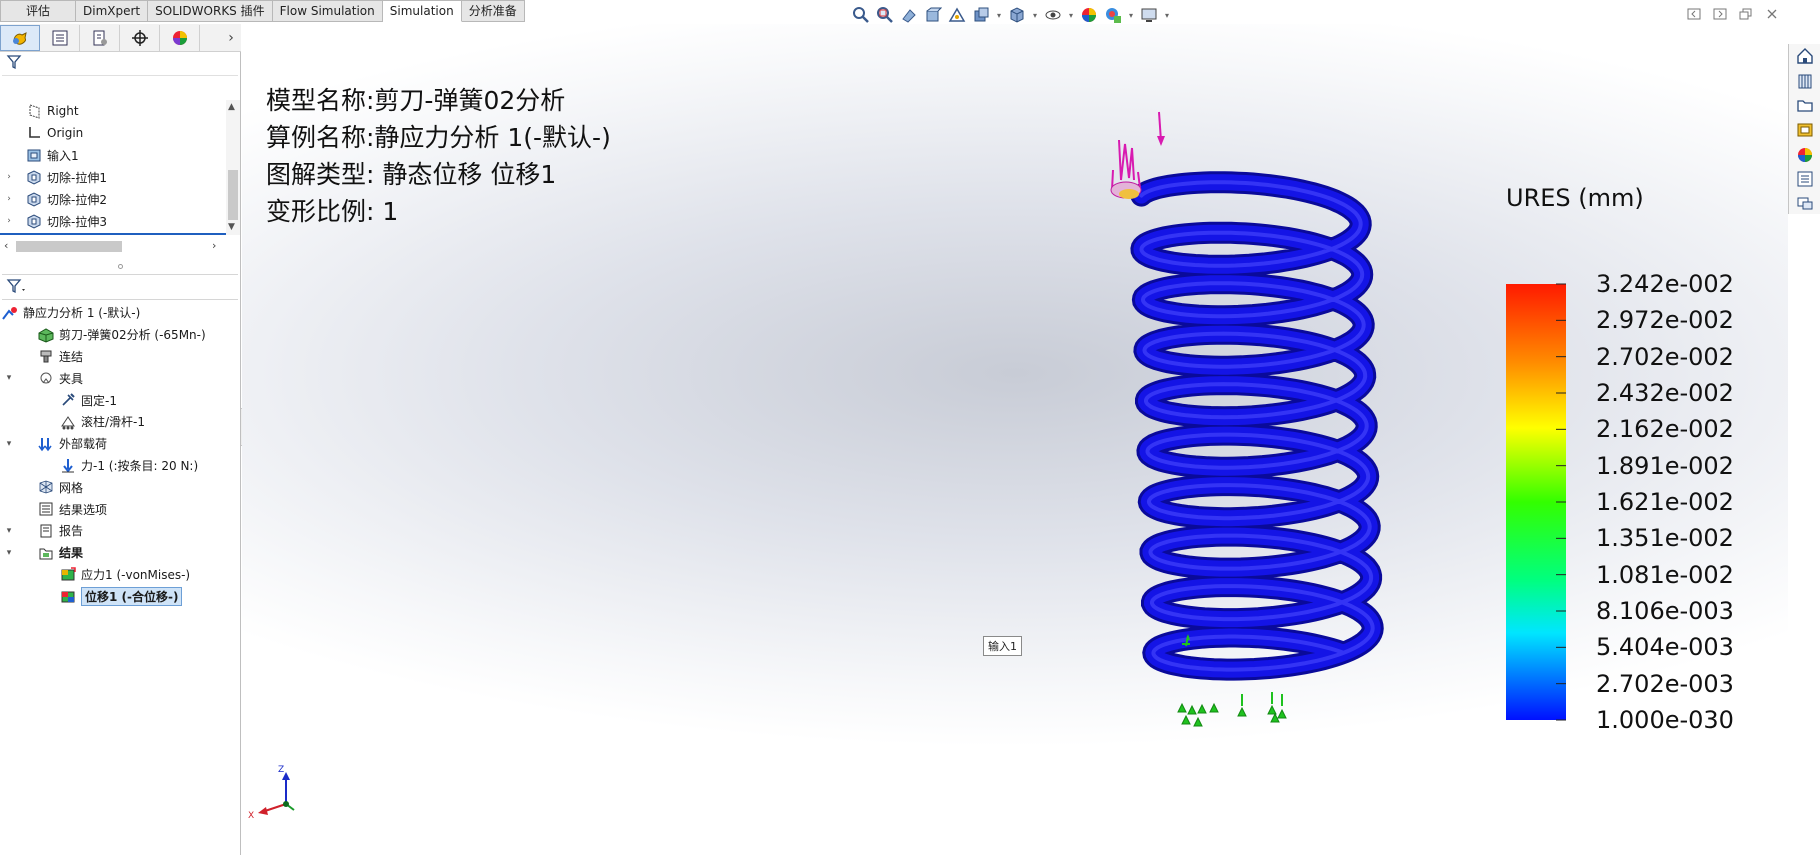  I want to click on command-tab: Flow Simulation, so click(327, 11).